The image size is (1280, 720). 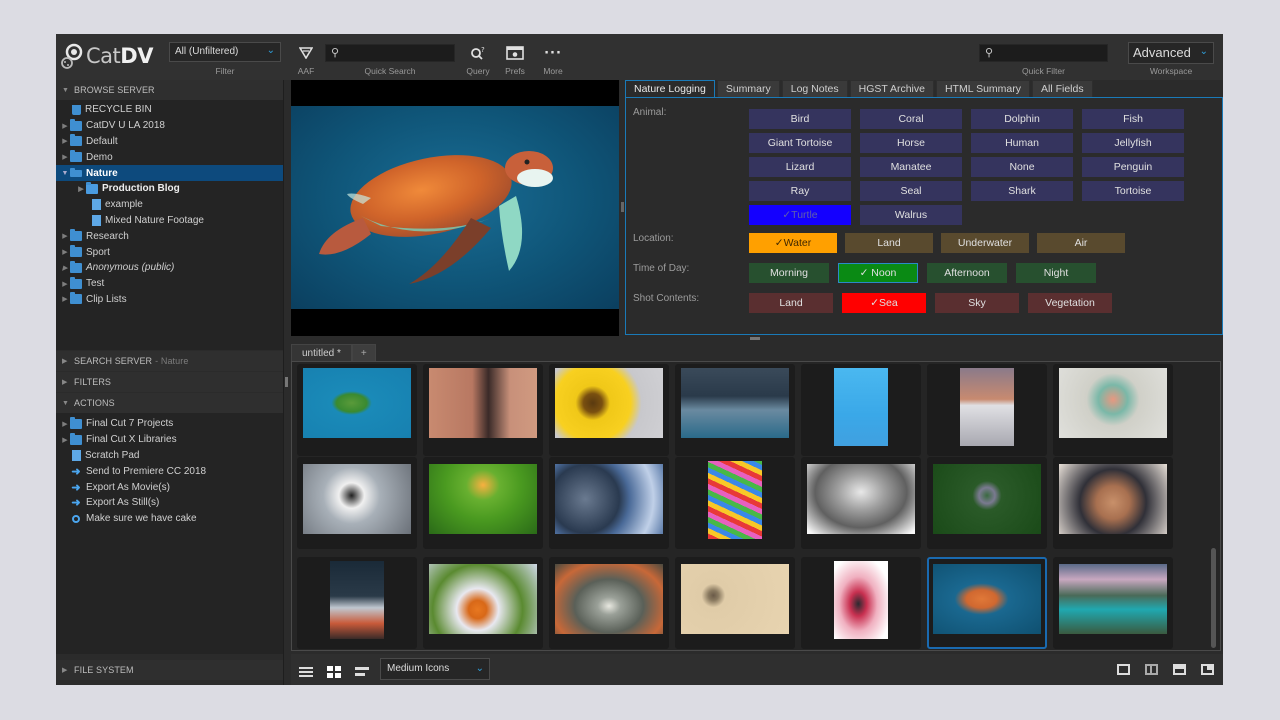 I want to click on layout-split-icon, so click(x=1151, y=669).